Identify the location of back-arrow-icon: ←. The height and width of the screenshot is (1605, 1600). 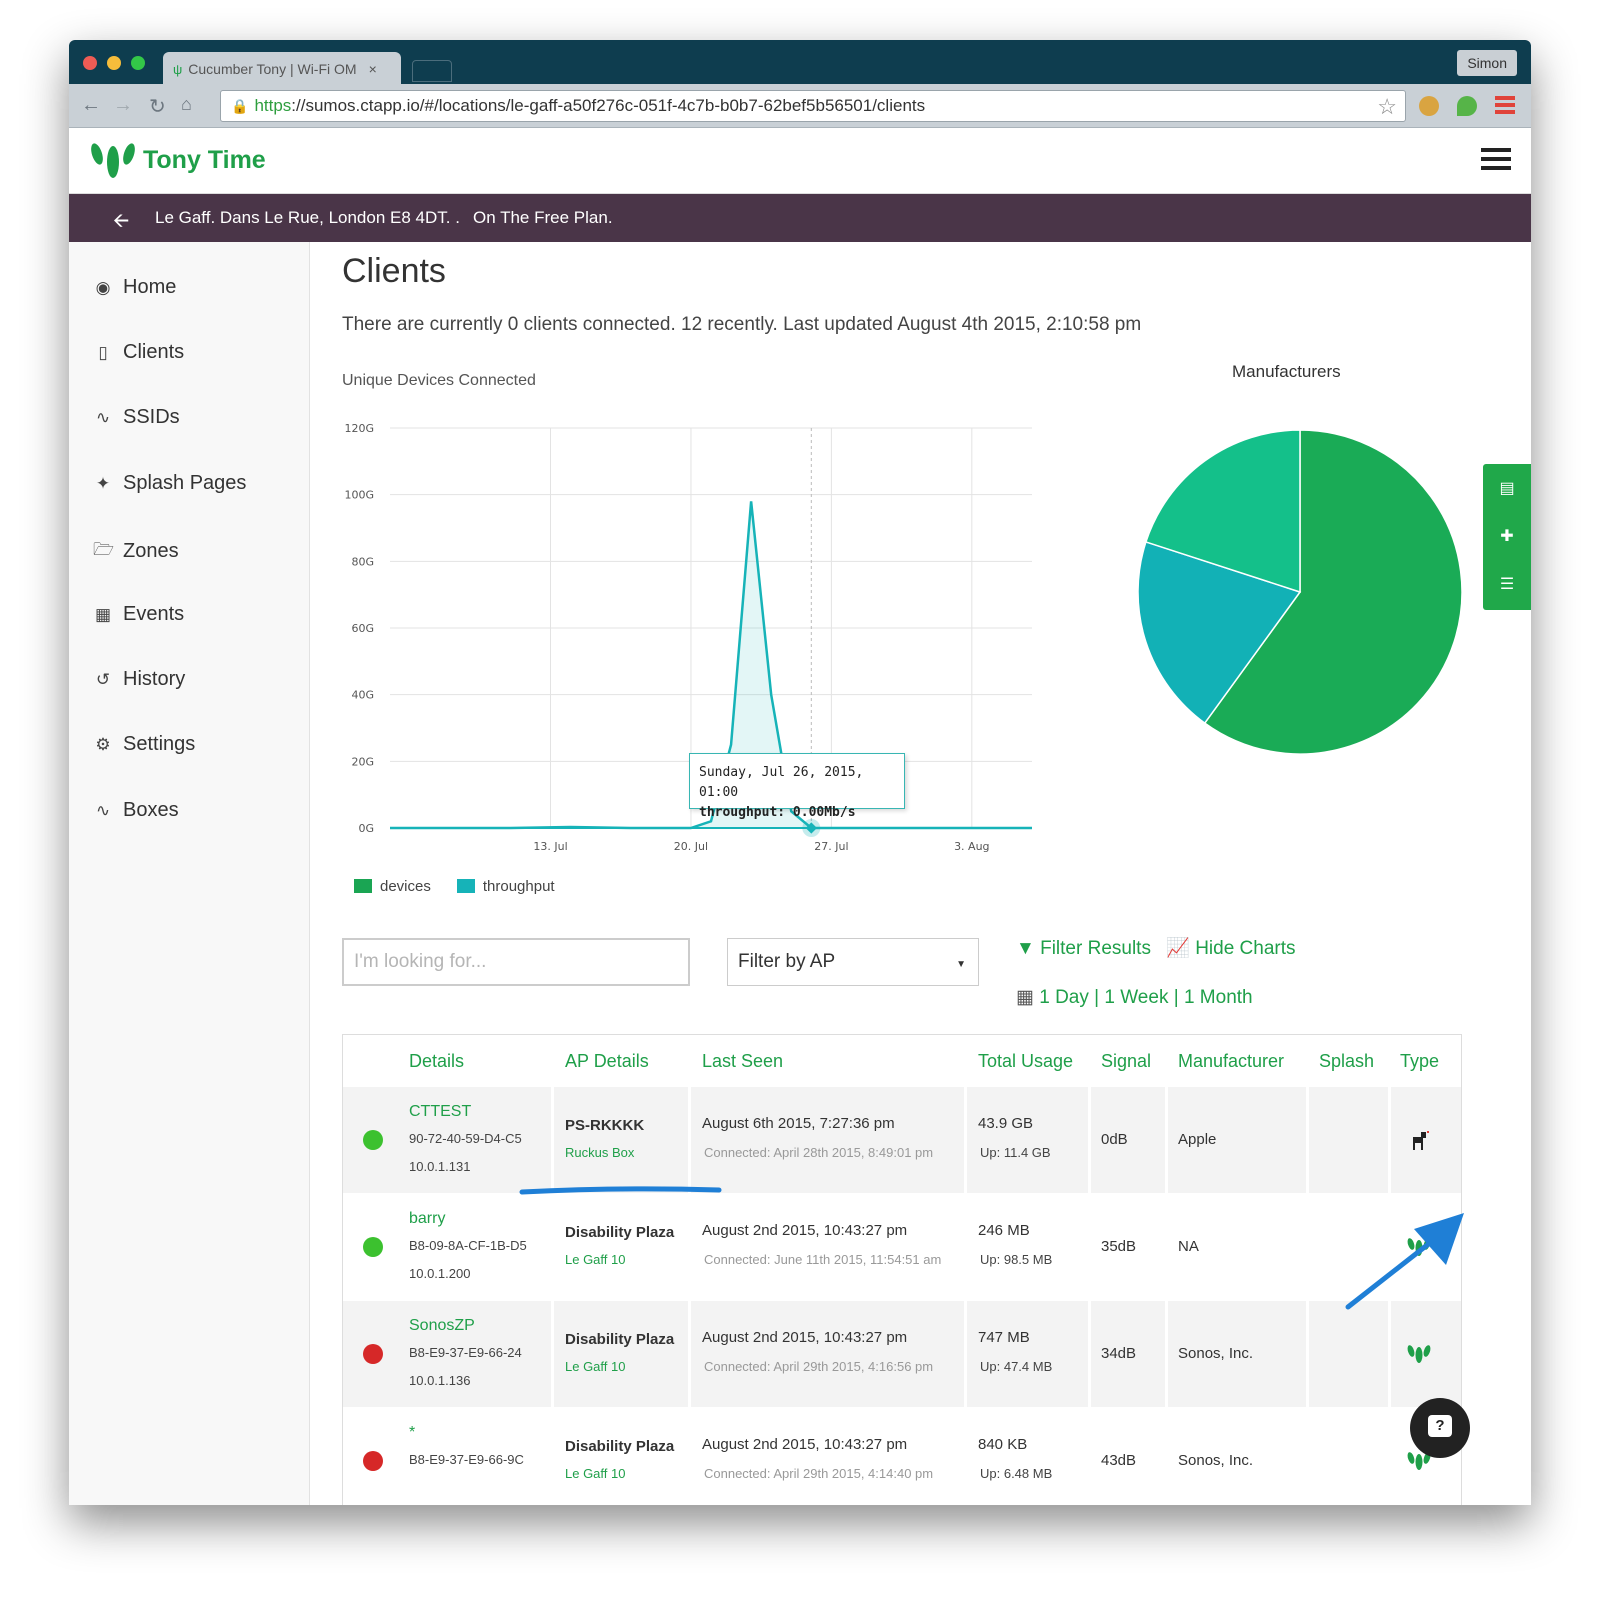
(91, 105).